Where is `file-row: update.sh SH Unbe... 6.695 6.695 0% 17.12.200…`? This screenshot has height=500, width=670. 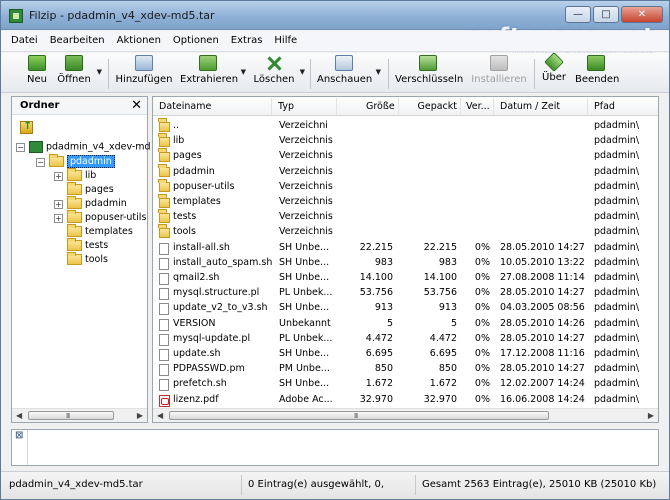
file-row: update.sh SH Unbe... 6.695 6.695 0% 17.12.200… is located at coordinates (405, 354).